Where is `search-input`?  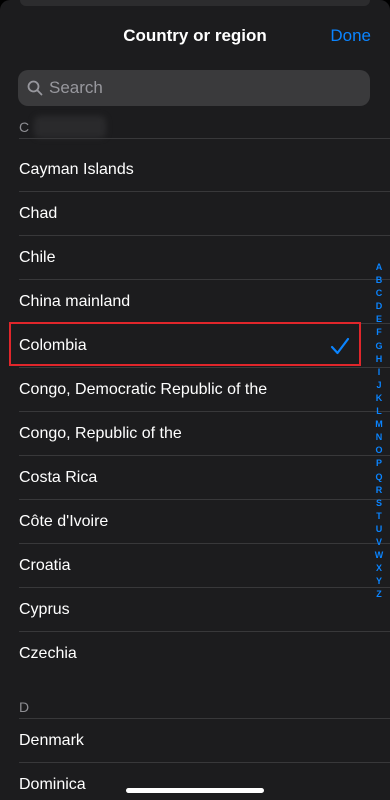 search-input is located at coordinates (199, 88).